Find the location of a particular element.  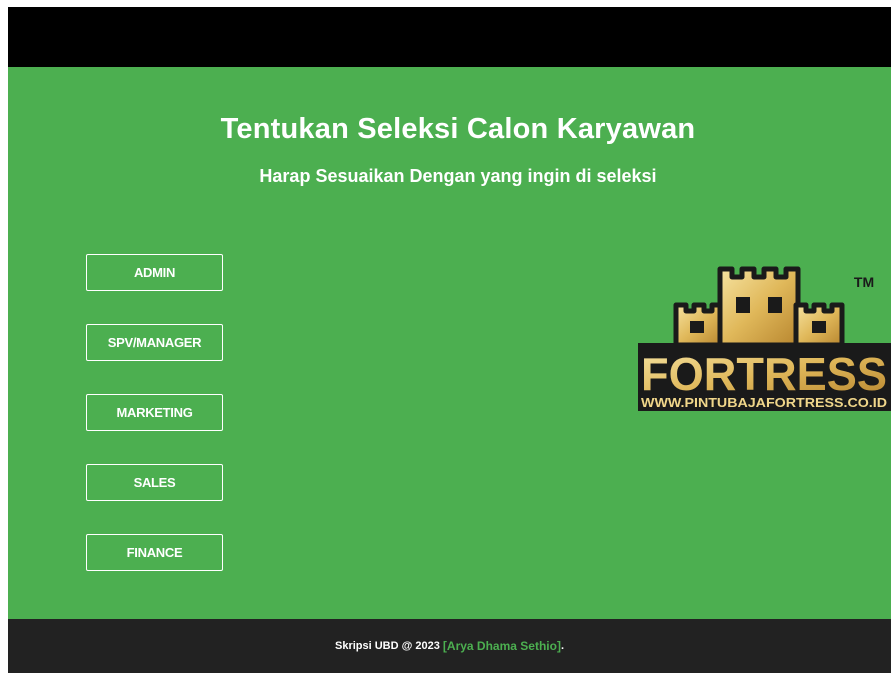

page-title: Tentukan Seleksi Calon Karyawan is located at coordinates (458, 129).